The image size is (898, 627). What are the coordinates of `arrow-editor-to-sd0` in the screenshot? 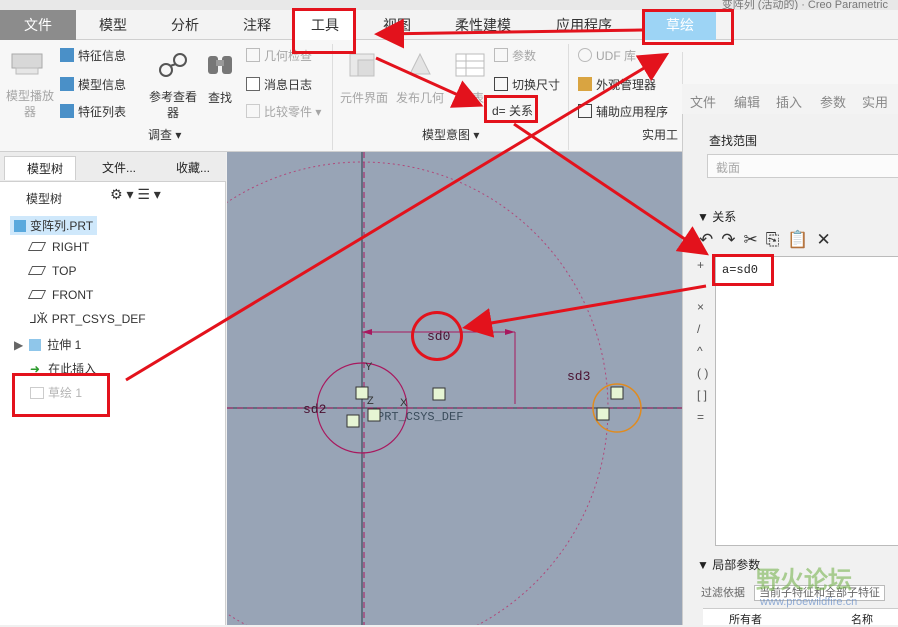 It's located at (584, 311).